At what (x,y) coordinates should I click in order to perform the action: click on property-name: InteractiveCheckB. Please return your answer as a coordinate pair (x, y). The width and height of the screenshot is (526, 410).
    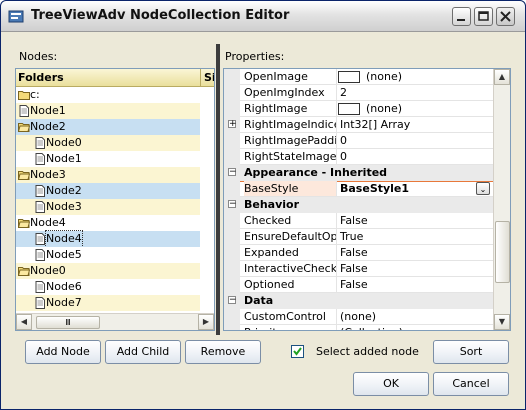
    Looking at the image, I should click on (290, 268).